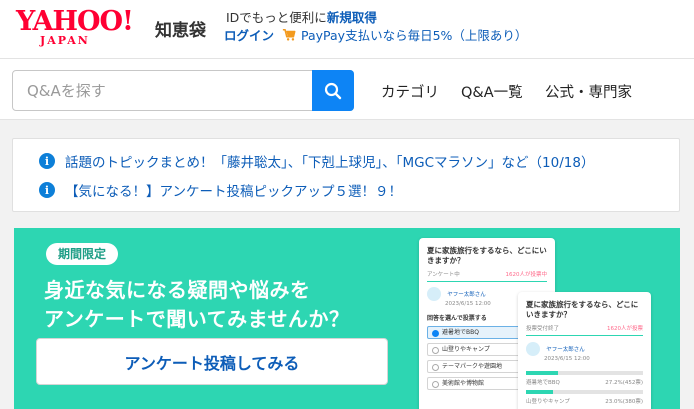  Describe the element at coordinates (352, 17) in the screenshot. I see `register-link: 新規取得` at that location.